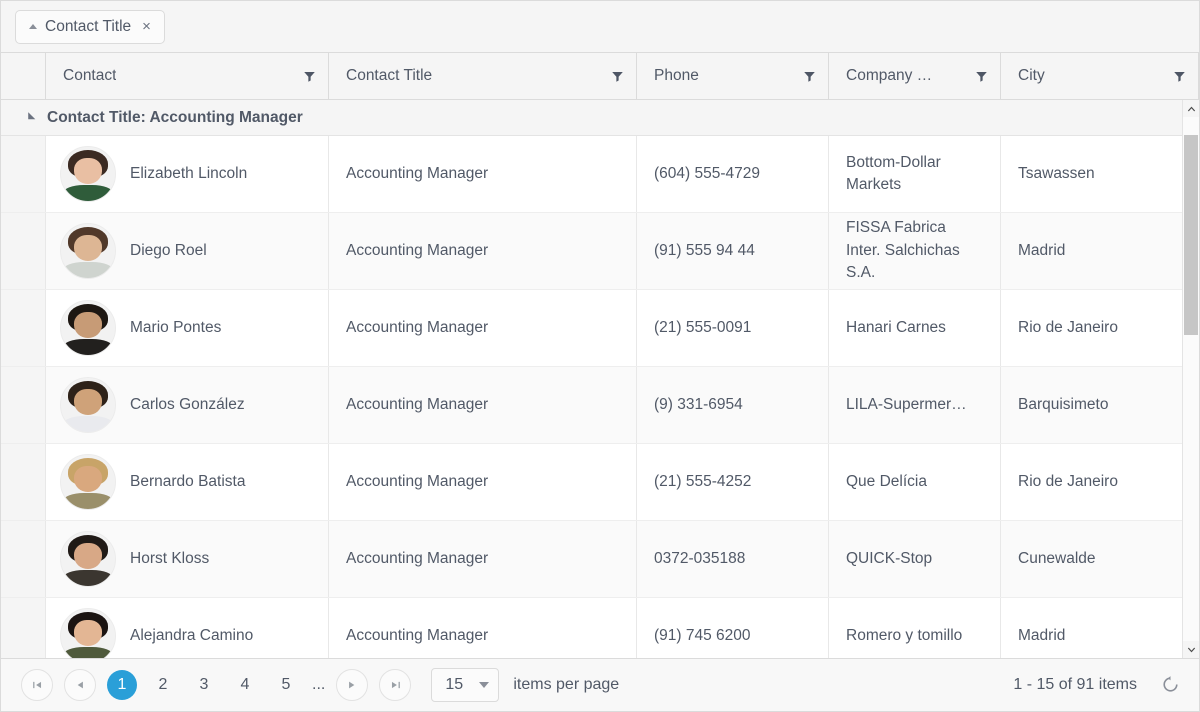 This screenshot has height=712, width=1200. I want to click on group-chip-label: Contact Title, so click(88, 26).